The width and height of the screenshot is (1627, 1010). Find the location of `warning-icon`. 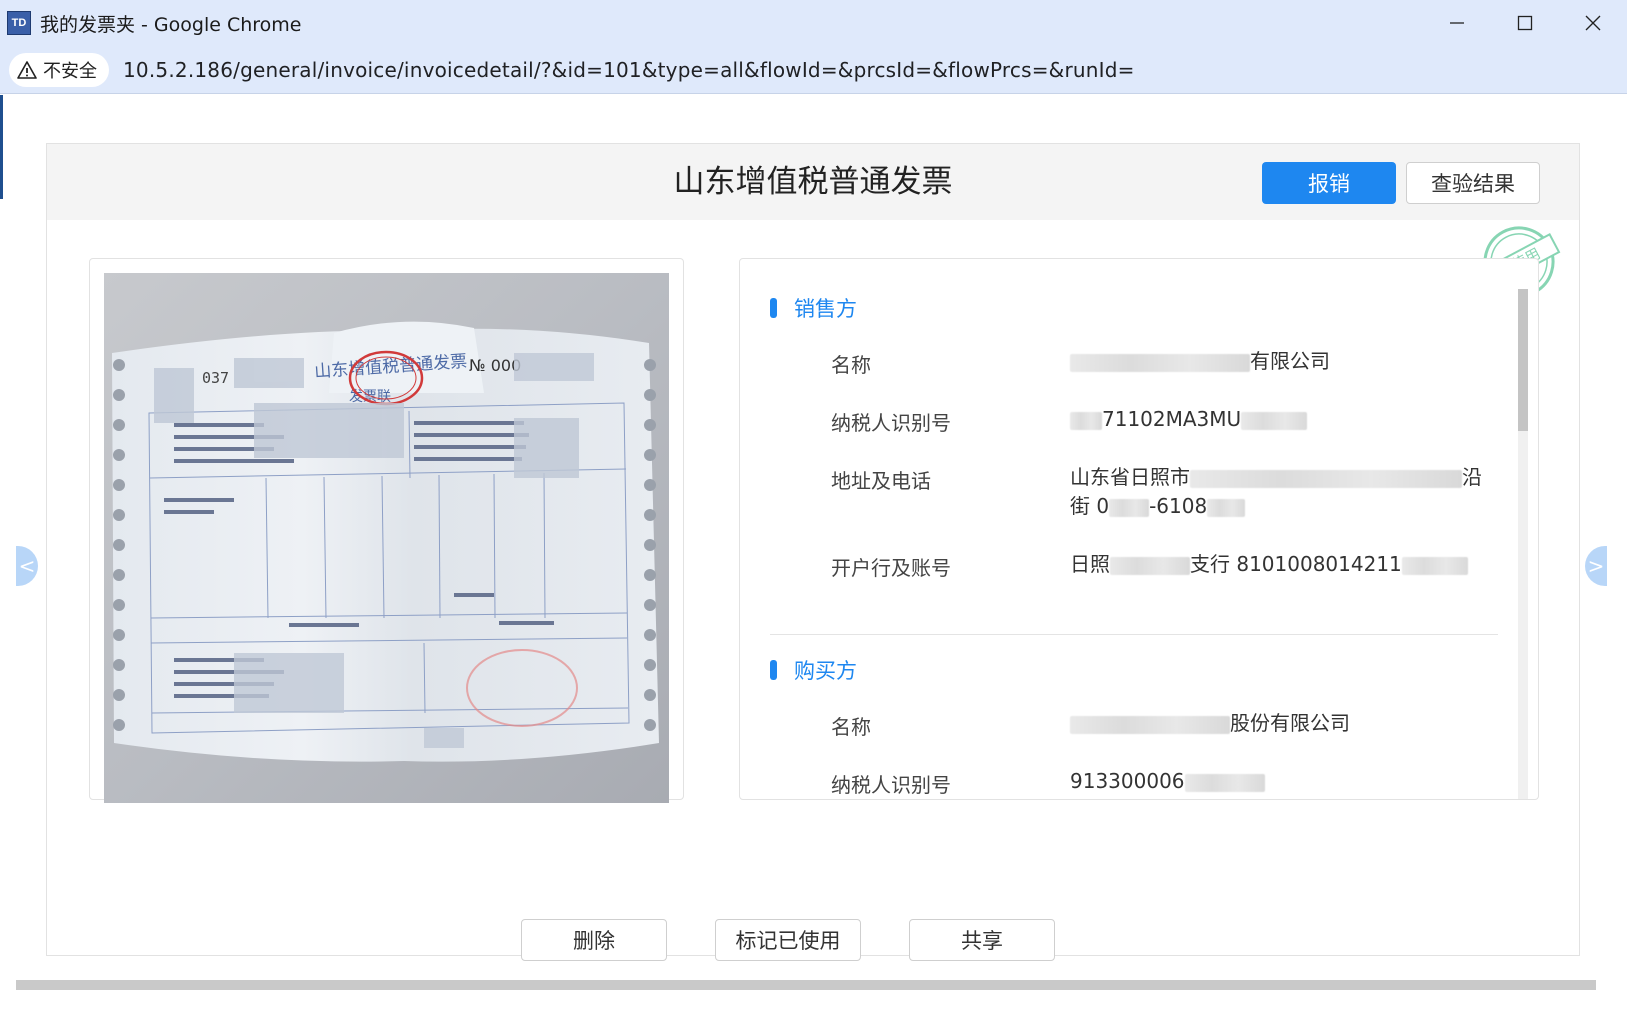

warning-icon is located at coordinates (27, 69).